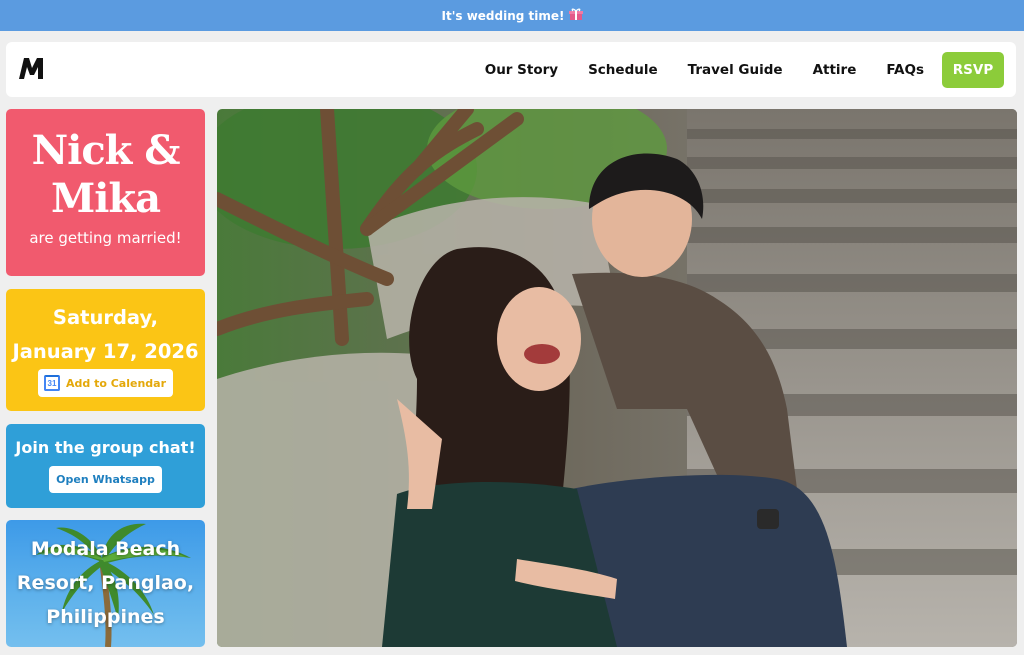 This screenshot has width=1024, height=655. I want to click on gift-icon, so click(575, 16).